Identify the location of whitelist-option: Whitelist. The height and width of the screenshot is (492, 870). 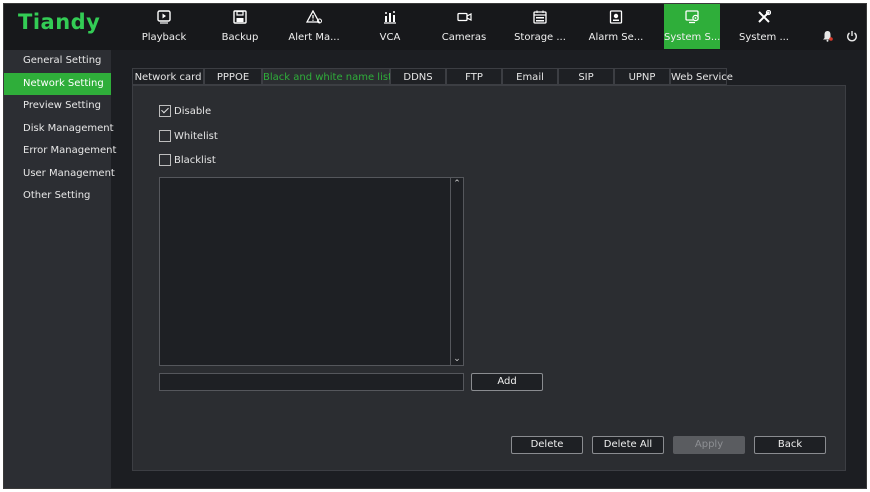
(188, 137).